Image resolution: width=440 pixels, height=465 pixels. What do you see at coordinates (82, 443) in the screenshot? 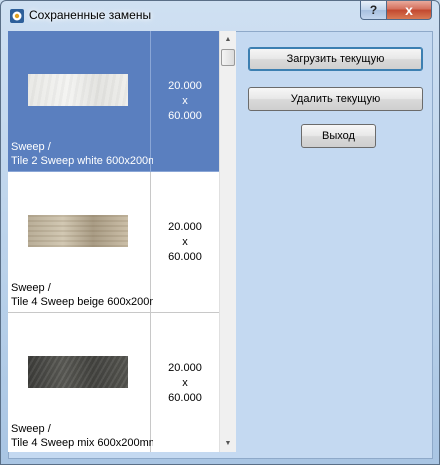
I see `item-name: Tile 4 Sweep mix 600x200mm` at bounding box center [82, 443].